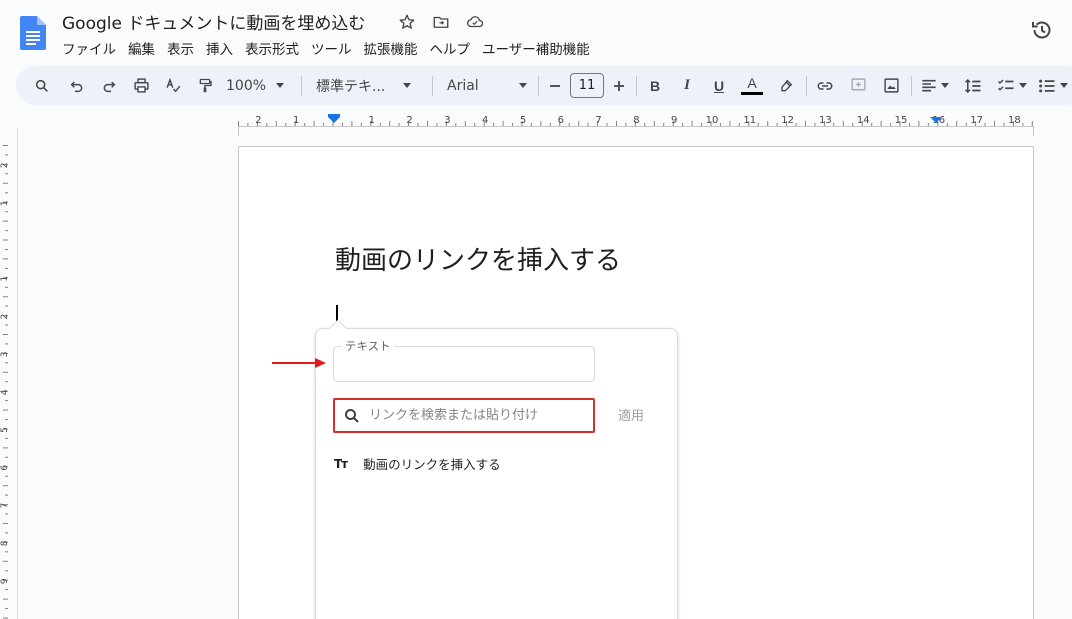 Image resolution: width=1072 pixels, height=619 pixels. Describe the element at coordinates (141, 85) in the screenshot. I see `print-icon` at that location.